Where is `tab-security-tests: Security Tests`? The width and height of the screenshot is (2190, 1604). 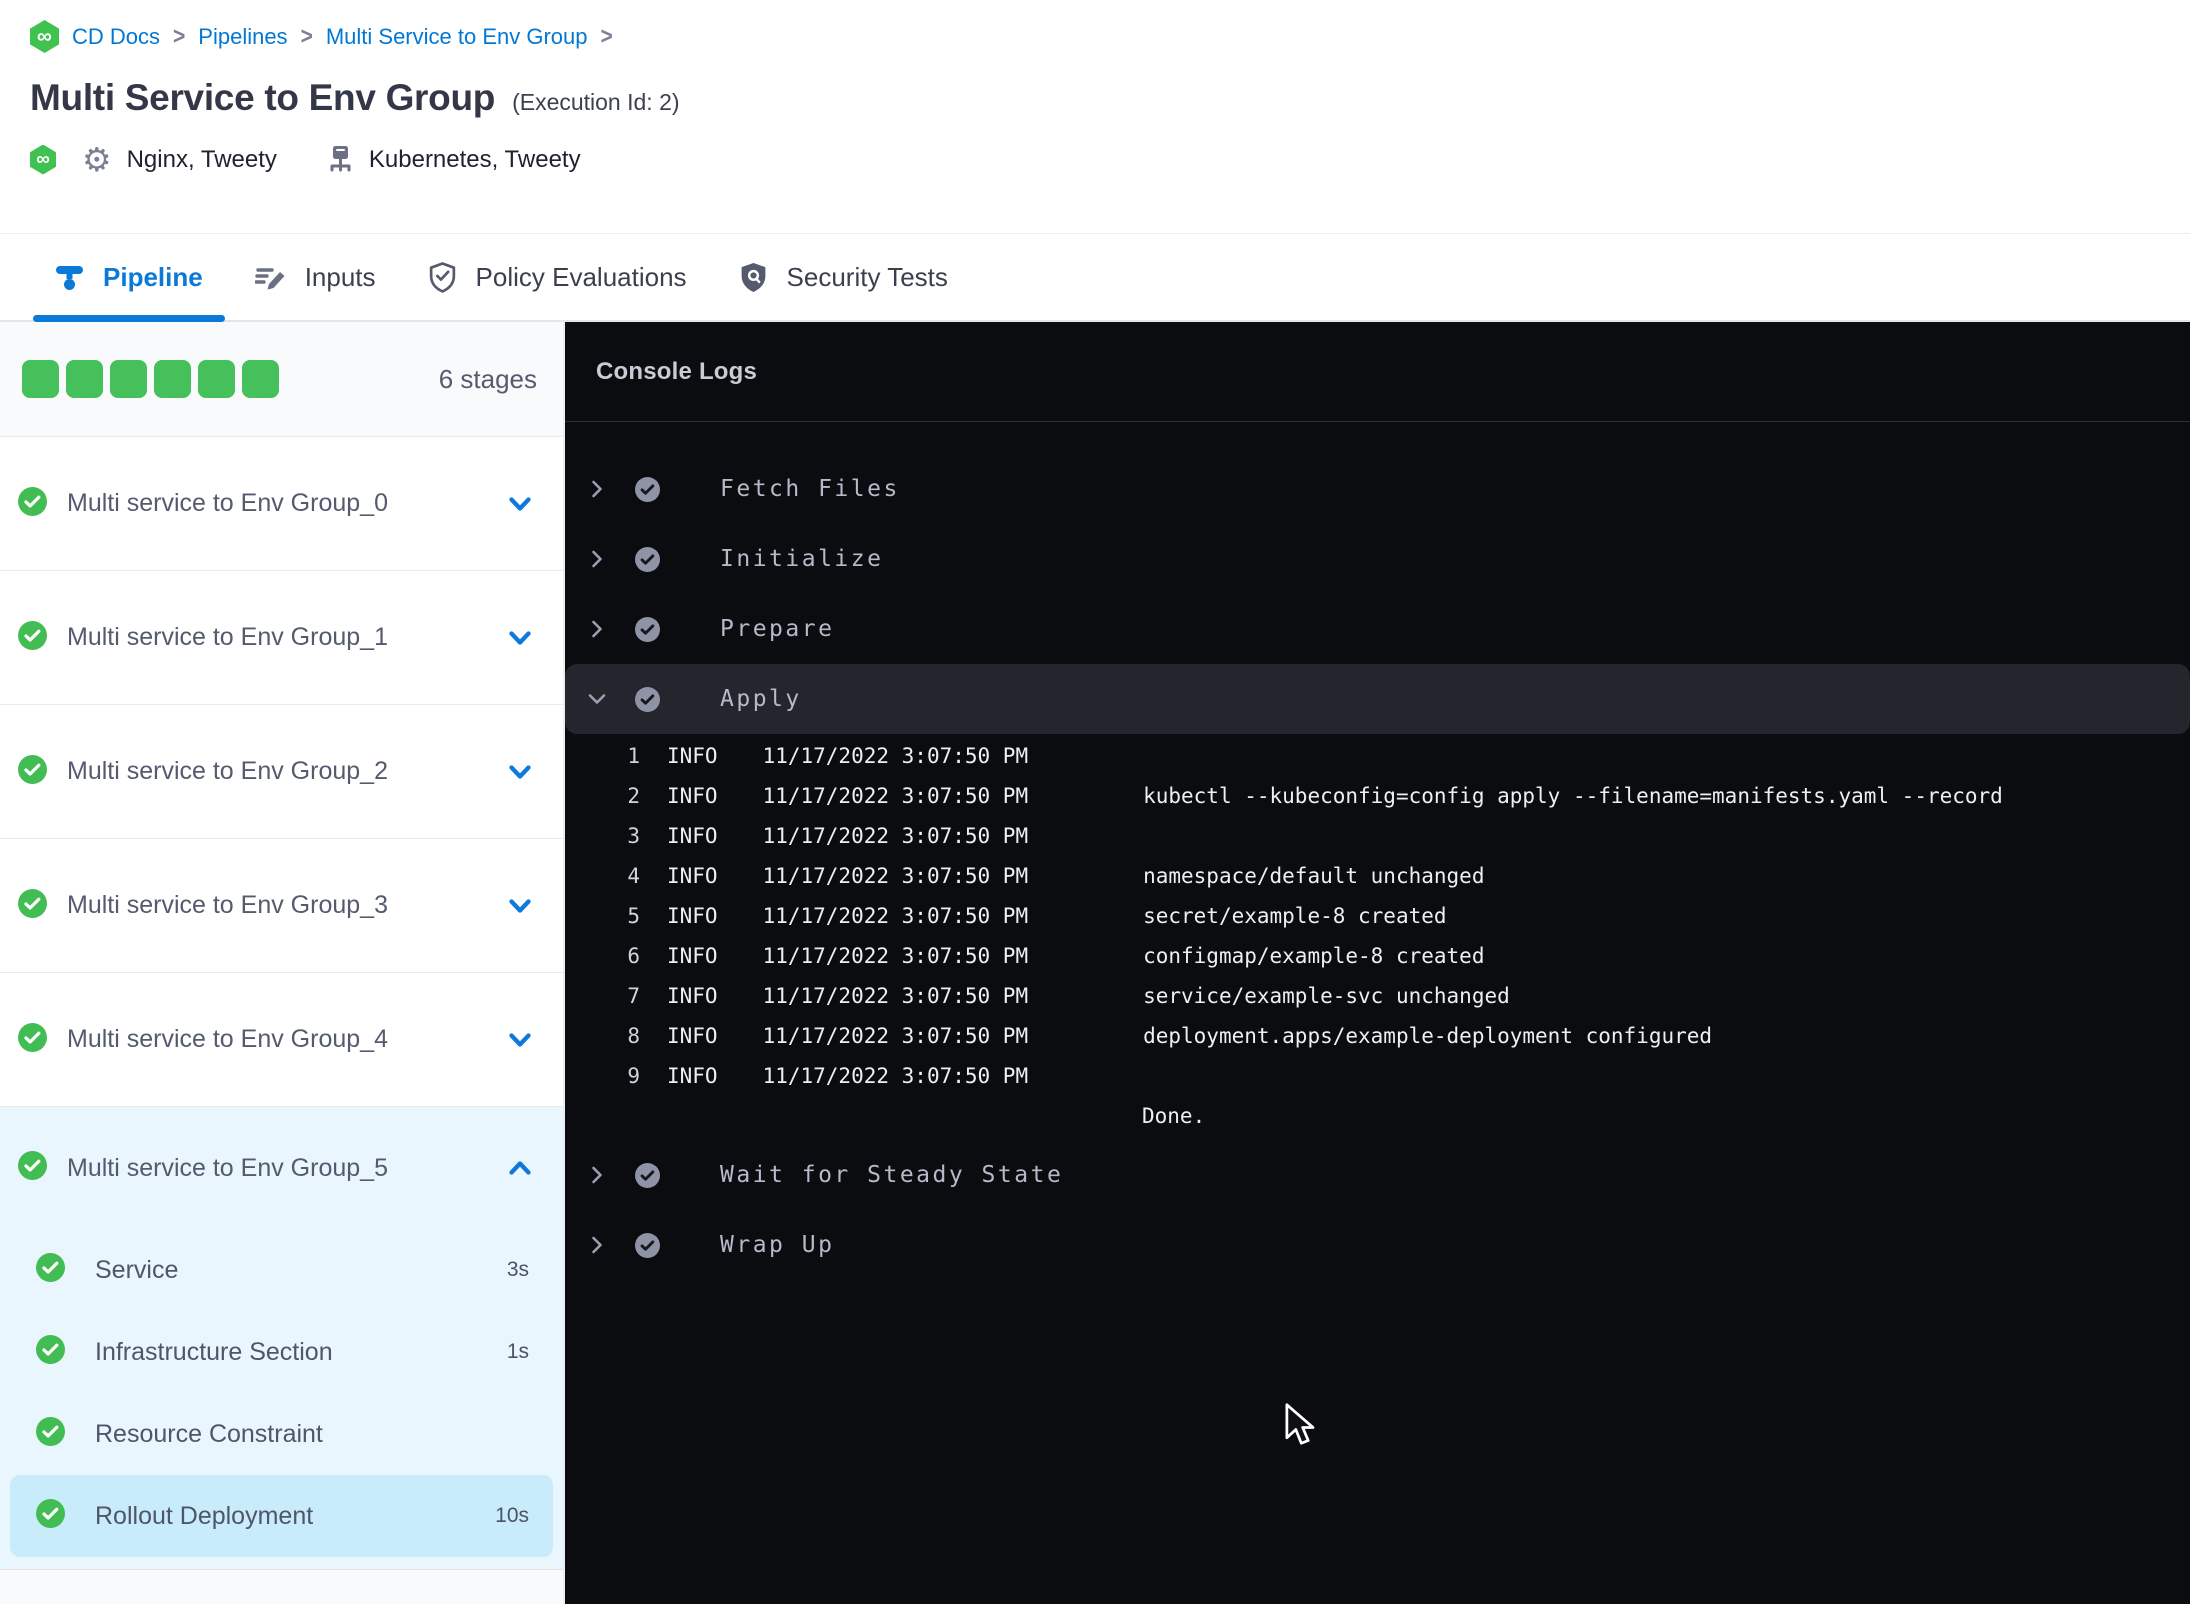 tab-security-tests: Security Tests is located at coordinates (843, 277).